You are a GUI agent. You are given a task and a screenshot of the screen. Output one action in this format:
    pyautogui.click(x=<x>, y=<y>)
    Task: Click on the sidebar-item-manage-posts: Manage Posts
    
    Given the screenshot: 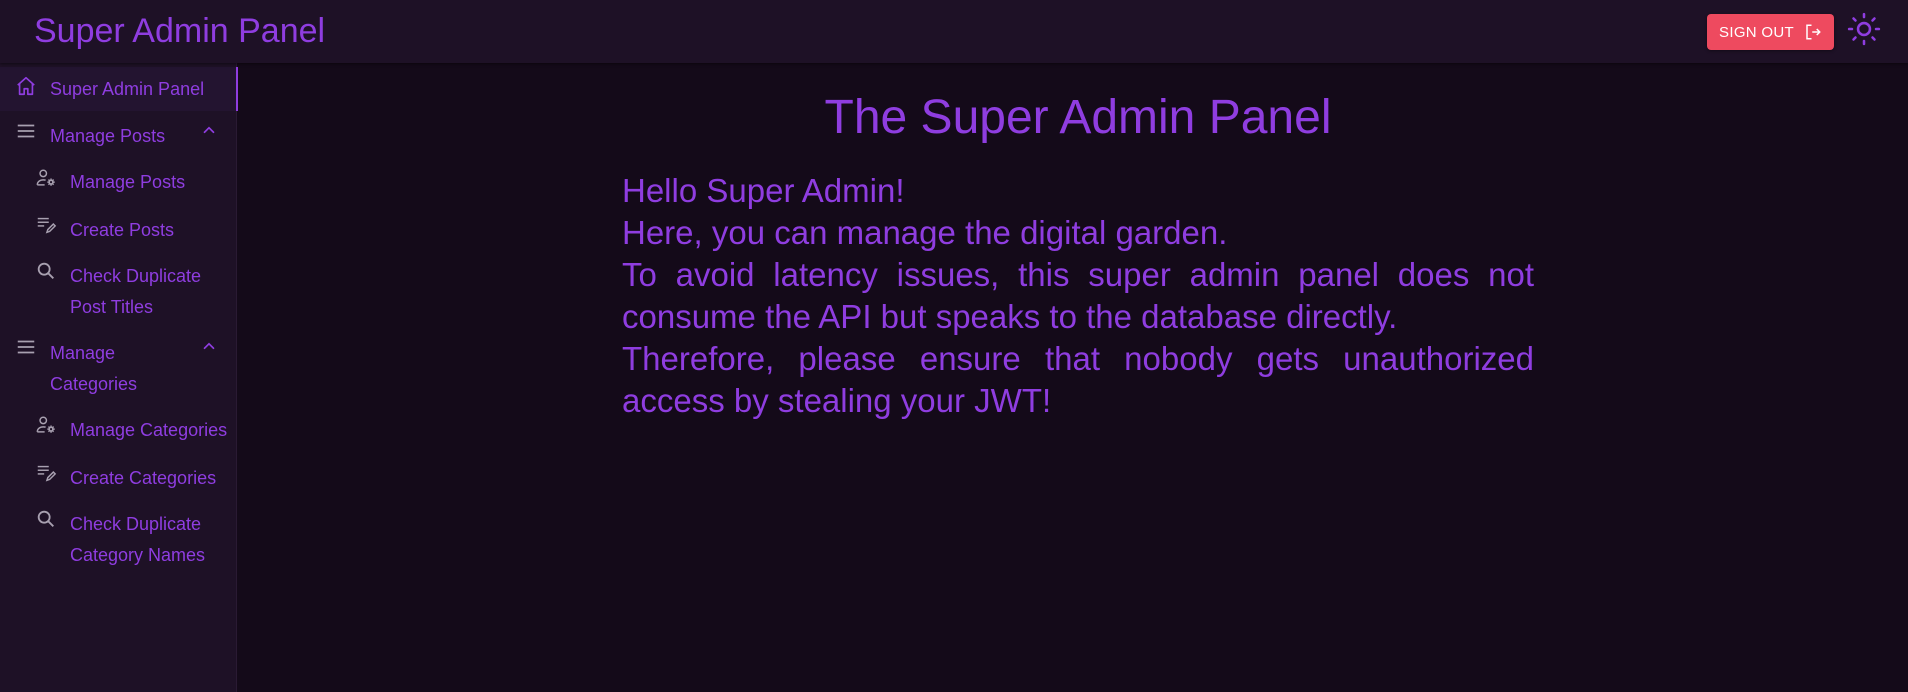 What is the action you would take?
    pyautogui.click(x=118, y=183)
    